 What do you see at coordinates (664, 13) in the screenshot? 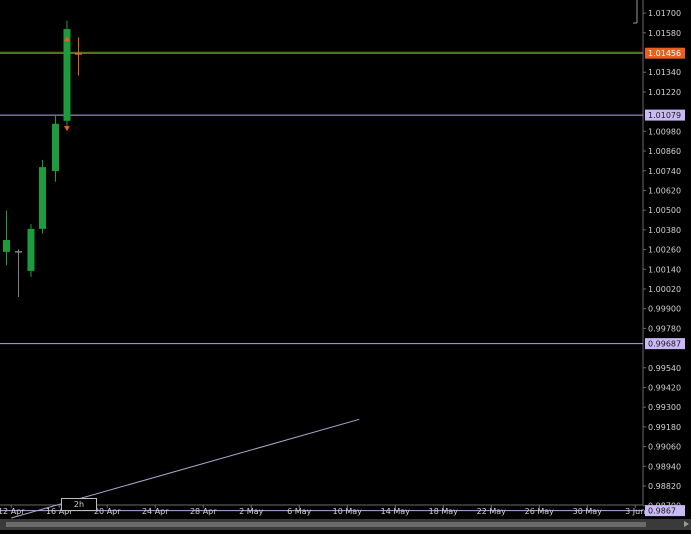
I see `price-tick-label: 1.01700` at bounding box center [664, 13].